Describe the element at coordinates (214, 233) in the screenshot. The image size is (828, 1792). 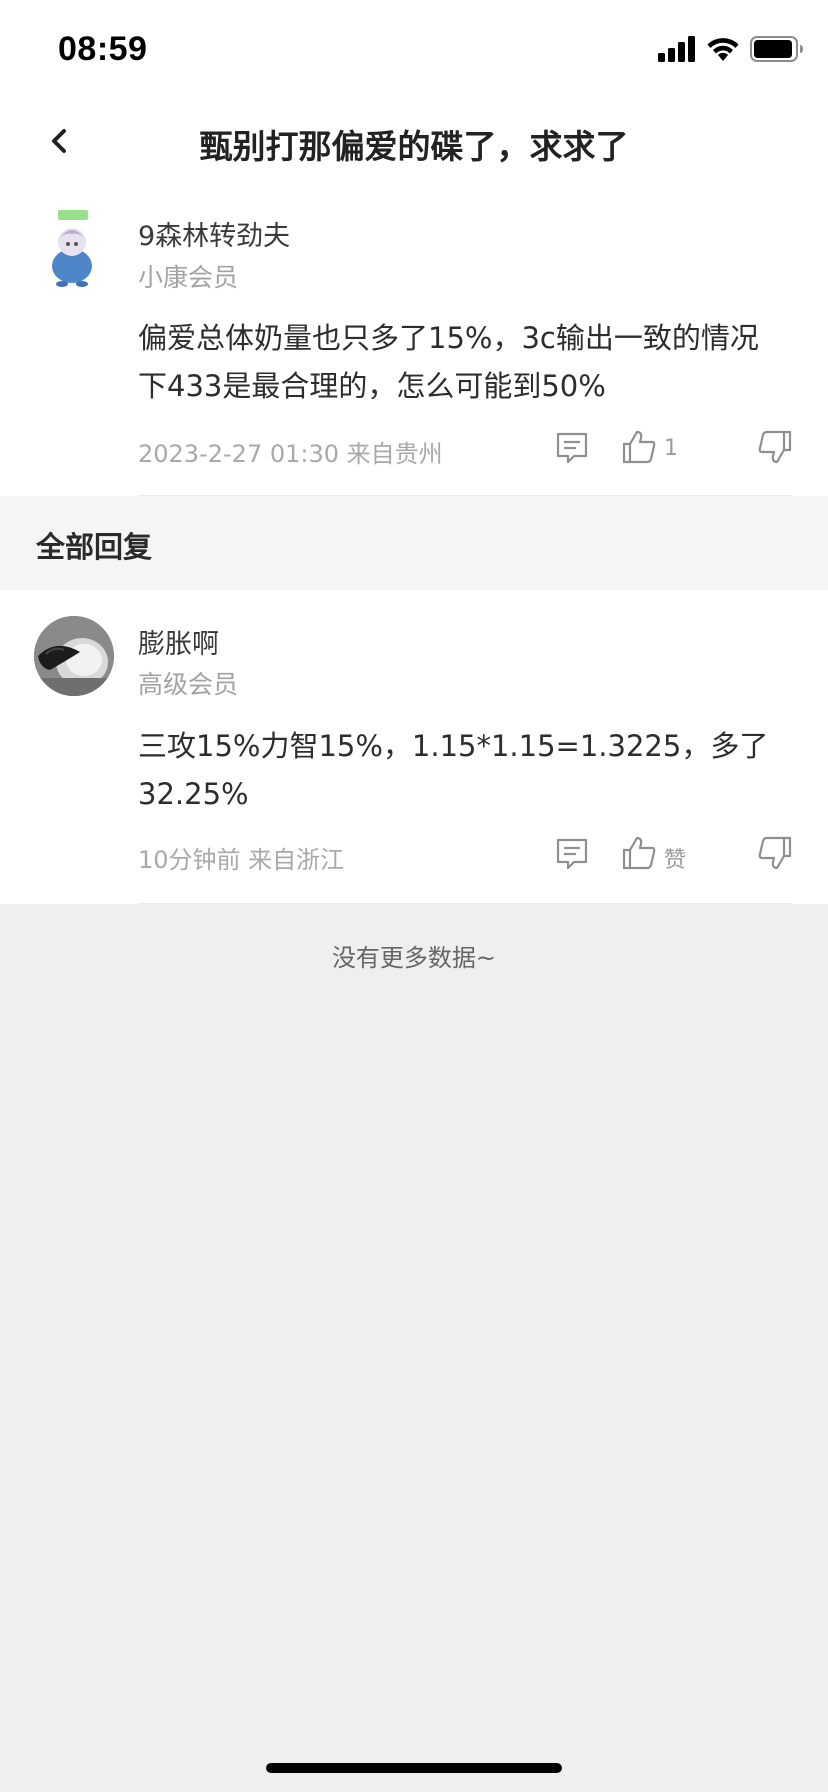
I see `user-name: 9森林转劲夫` at that location.